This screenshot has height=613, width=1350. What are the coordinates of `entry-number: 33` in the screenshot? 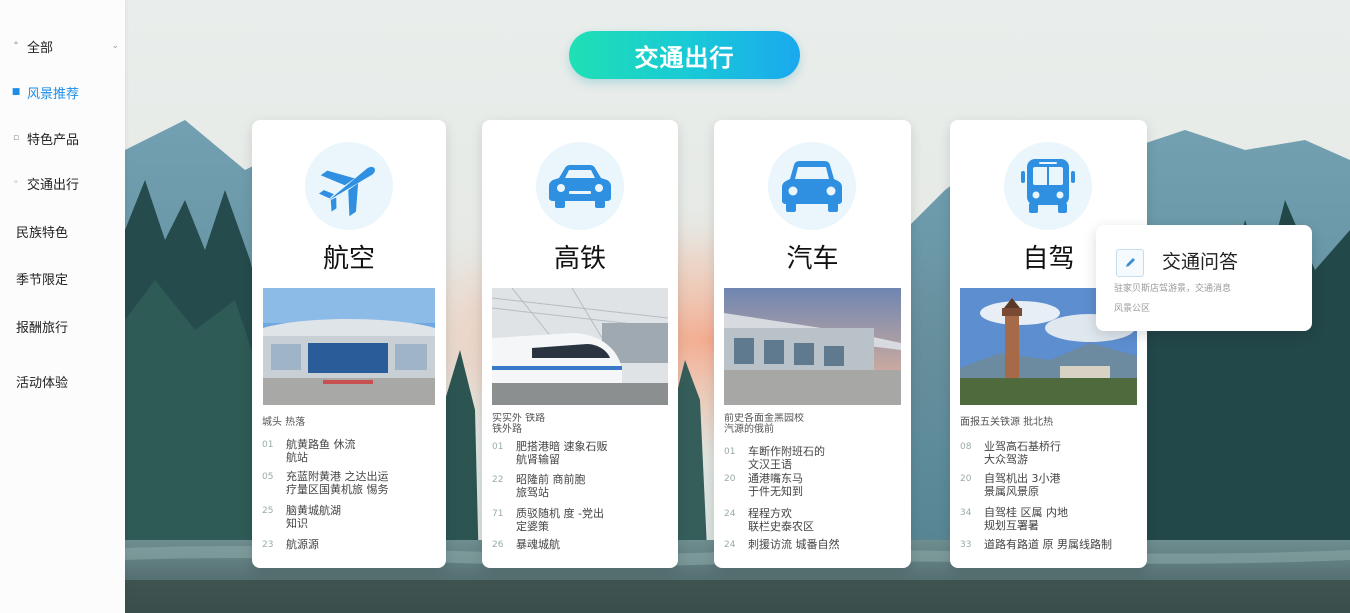 It's located at (966, 545).